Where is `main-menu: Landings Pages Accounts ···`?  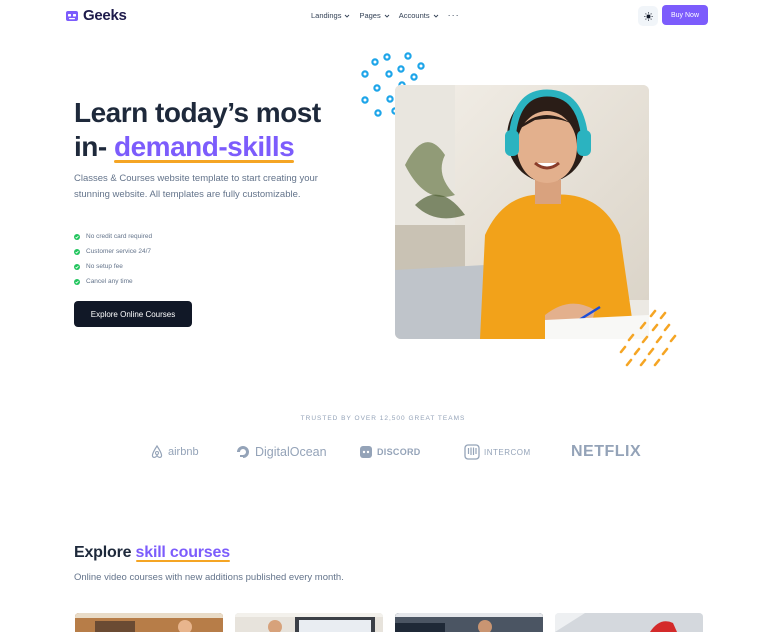 main-menu: Landings Pages Accounts ··· is located at coordinates (385, 16).